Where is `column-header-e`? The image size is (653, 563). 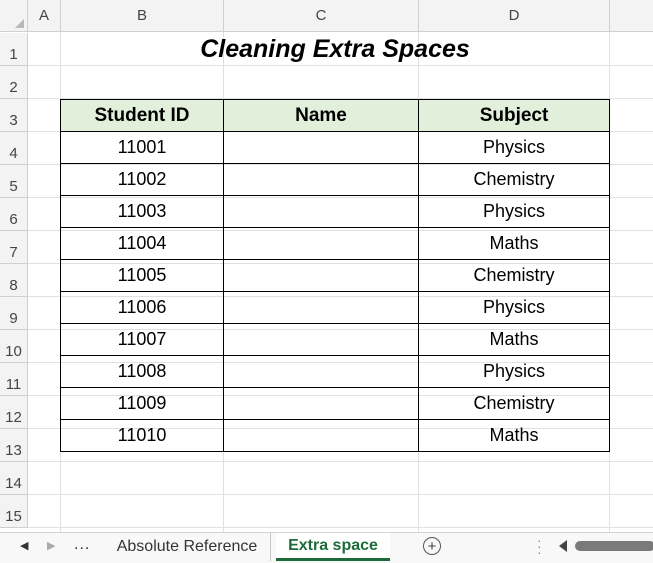 column-header-e is located at coordinates (631, 16).